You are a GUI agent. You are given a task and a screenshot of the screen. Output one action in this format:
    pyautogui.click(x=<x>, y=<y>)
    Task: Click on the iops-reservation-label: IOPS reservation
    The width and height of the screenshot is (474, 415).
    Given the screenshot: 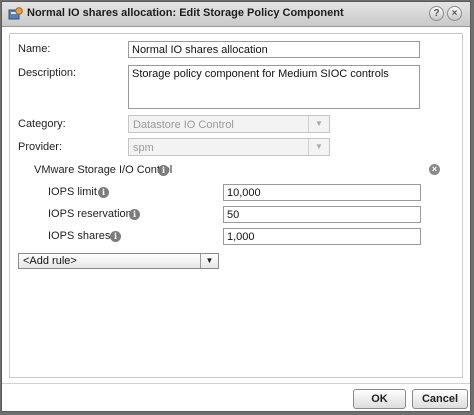 What is the action you would take?
    pyautogui.click(x=90, y=214)
    